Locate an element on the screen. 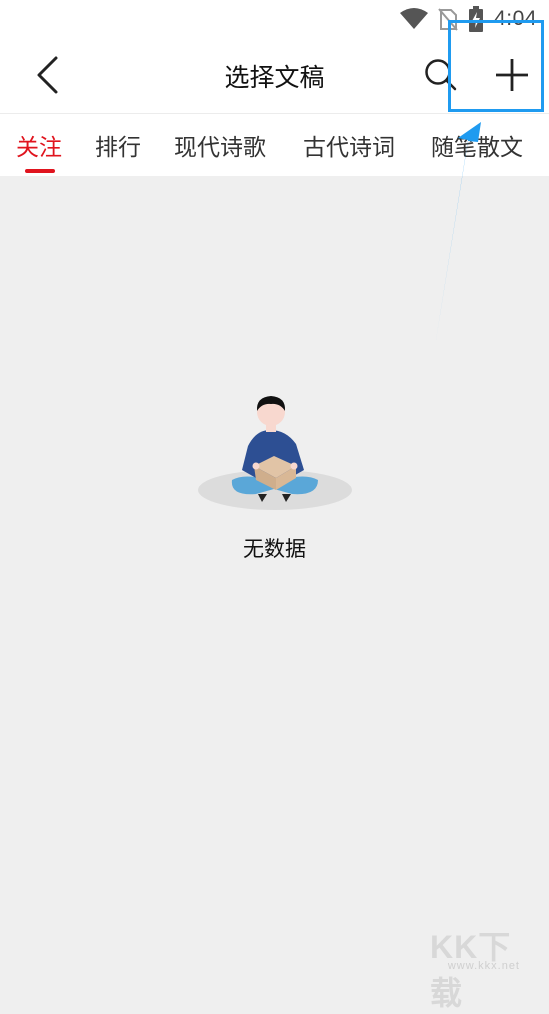 This screenshot has width=549, height=1014. person-with-box-illustration is located at coordinates (275, 453).